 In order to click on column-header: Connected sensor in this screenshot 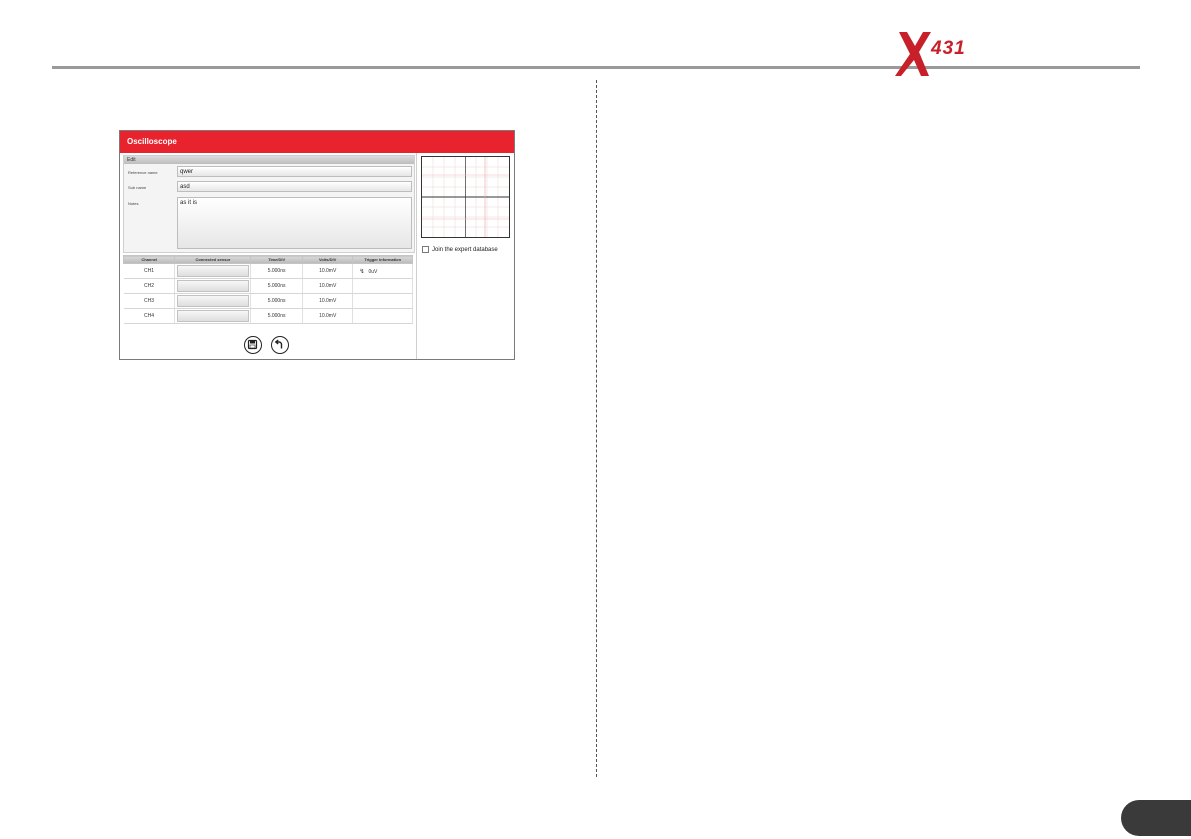, I will do `click(213, 259)`.